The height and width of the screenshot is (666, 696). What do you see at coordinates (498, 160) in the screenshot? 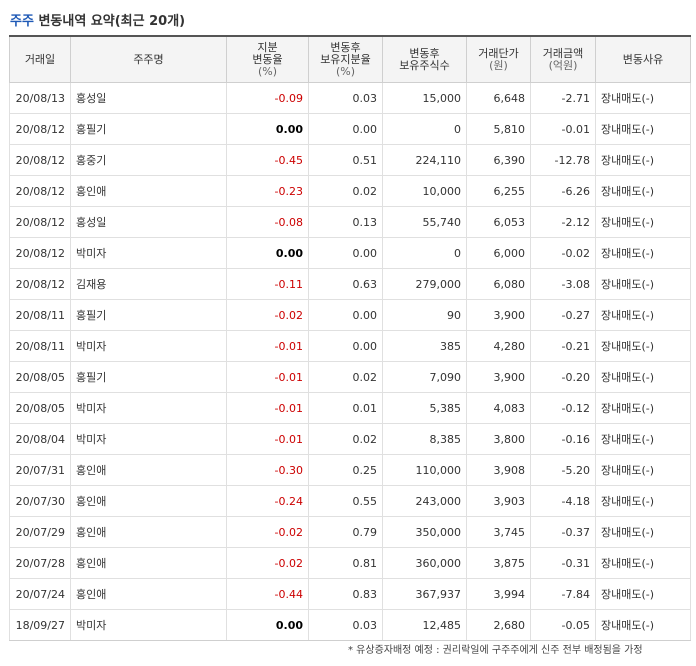
I see `unit-price-cell: 6,390` at bounding box center [498, 160].